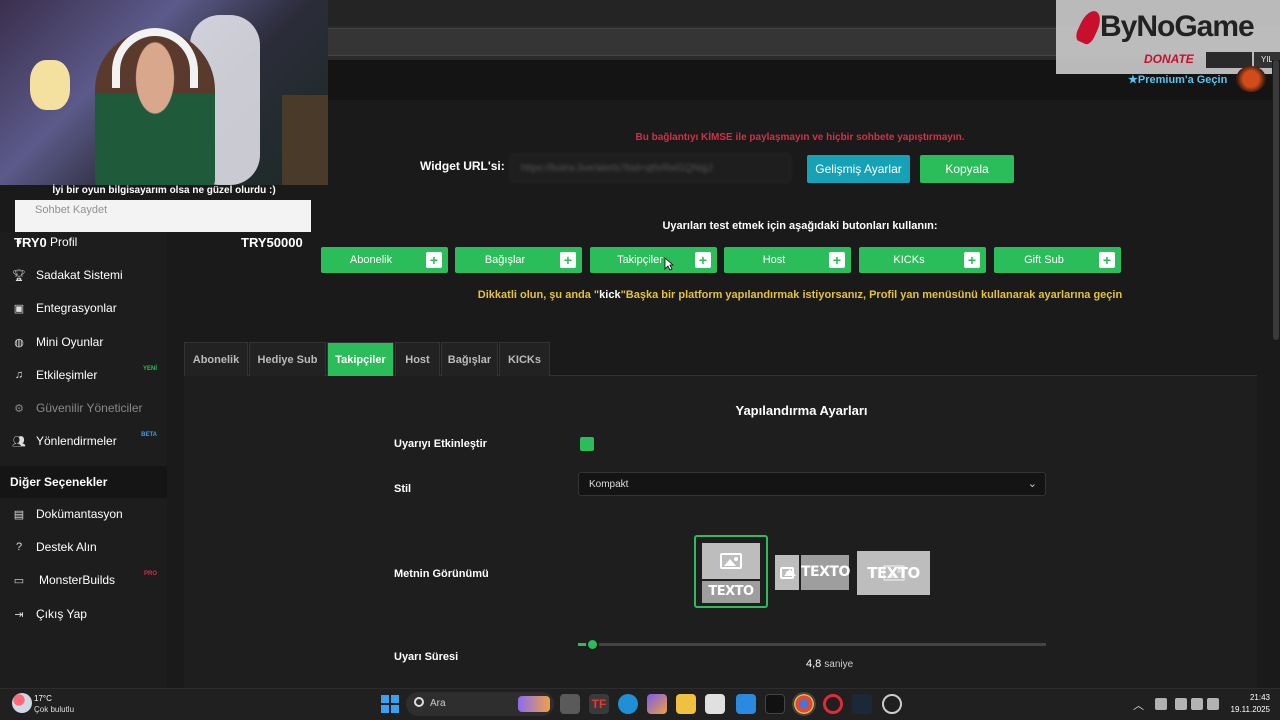 The image size is (1280, 720). I want to click on donation-goal: TRY50000, so click(272, 242).